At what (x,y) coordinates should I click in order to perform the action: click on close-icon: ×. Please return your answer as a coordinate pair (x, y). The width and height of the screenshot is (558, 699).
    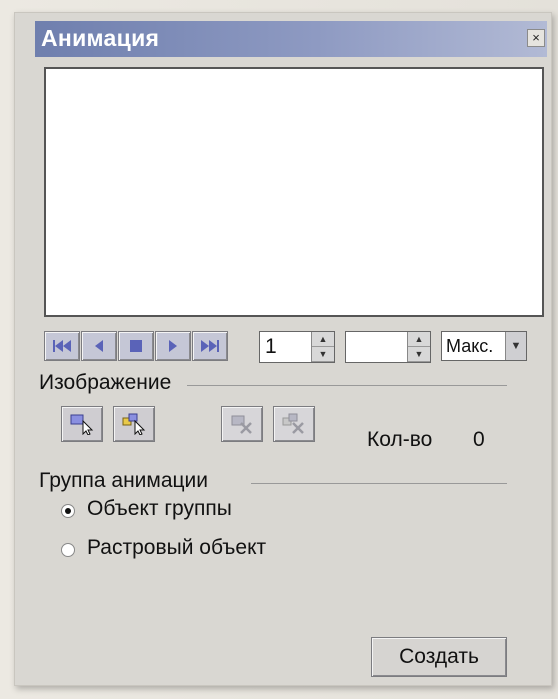
    Looking at the image, I should click on (536, 37).